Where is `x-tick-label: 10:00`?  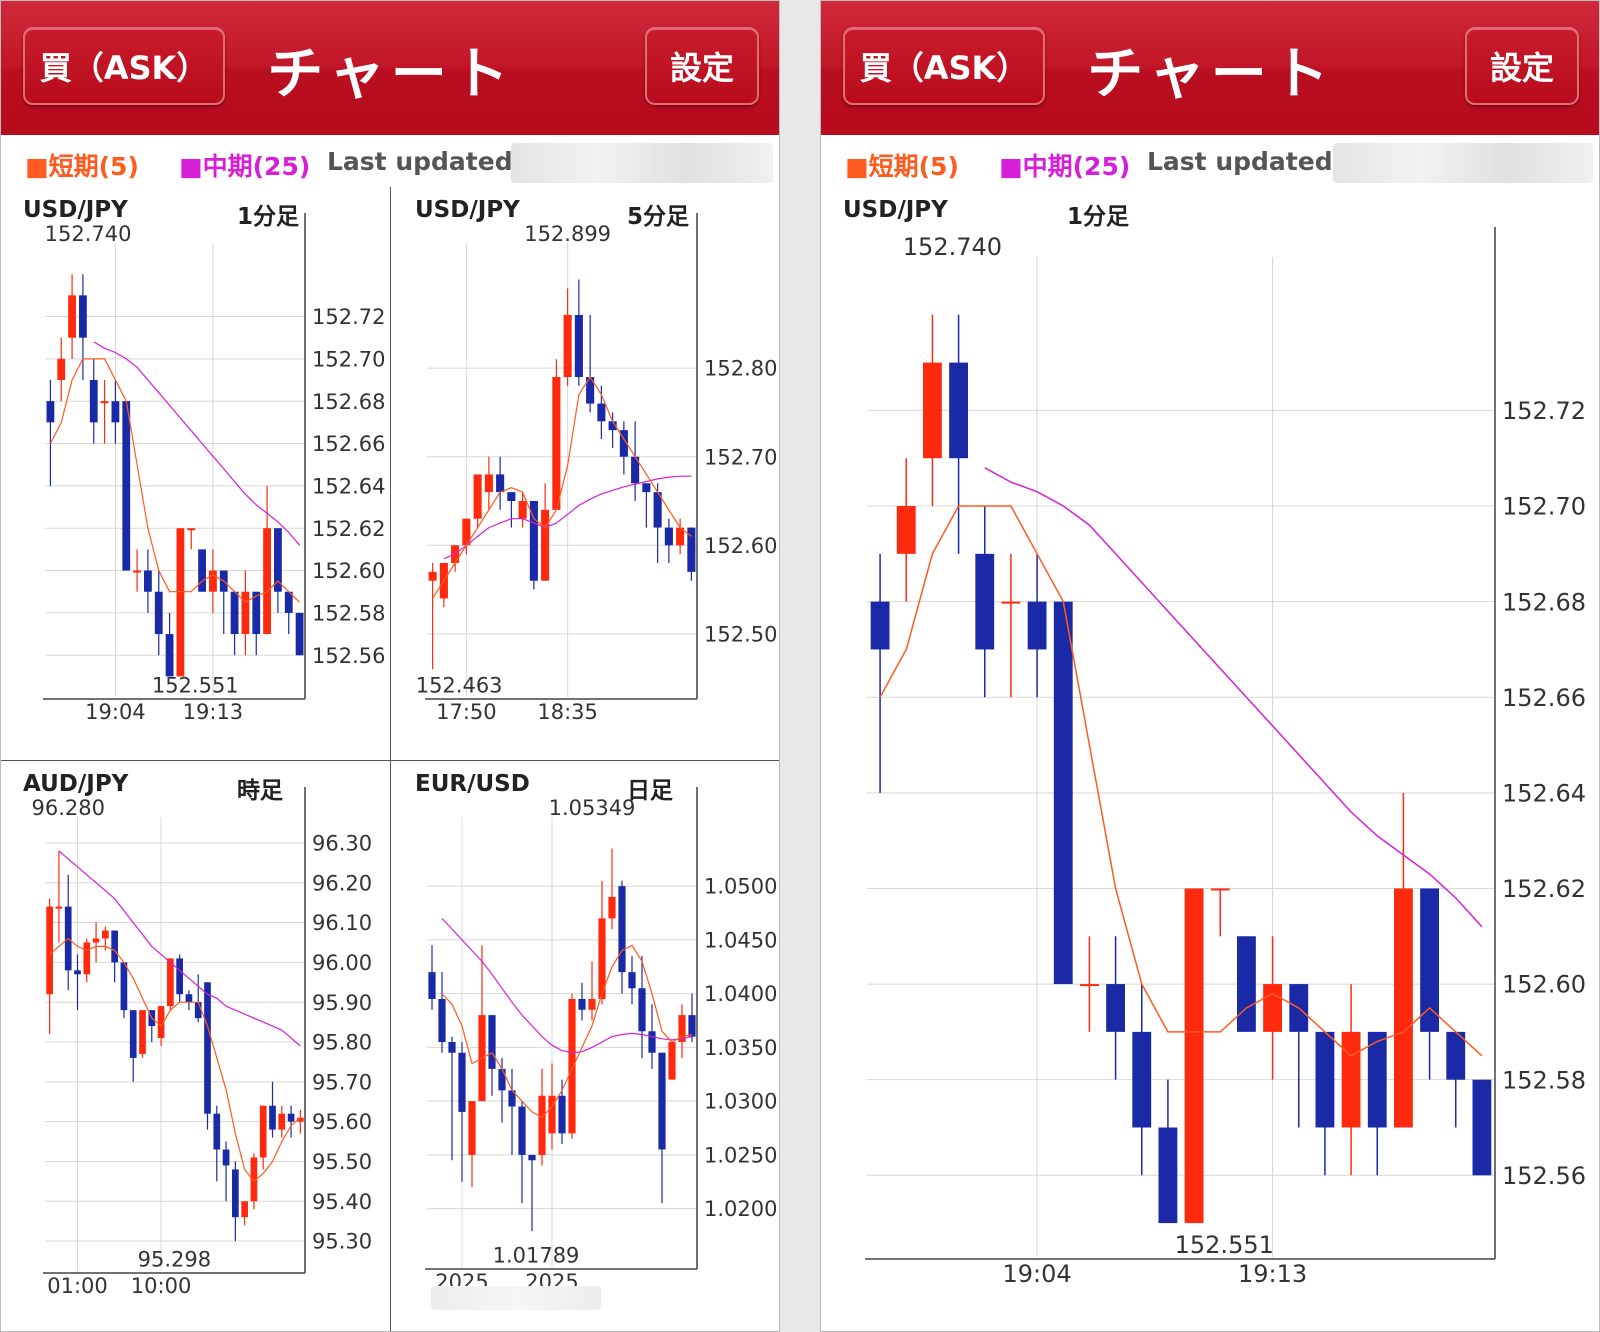
x-tick-label: 10:00 is located at coordinates (161, 1286).